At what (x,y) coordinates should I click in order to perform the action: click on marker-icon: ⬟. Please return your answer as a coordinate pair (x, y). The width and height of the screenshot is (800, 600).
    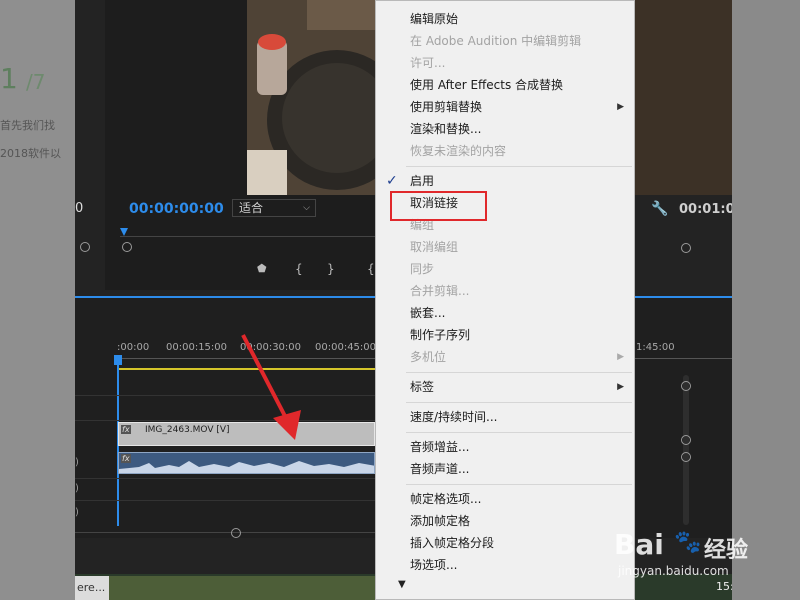
    Looking at the image, I should click on (262, 268).